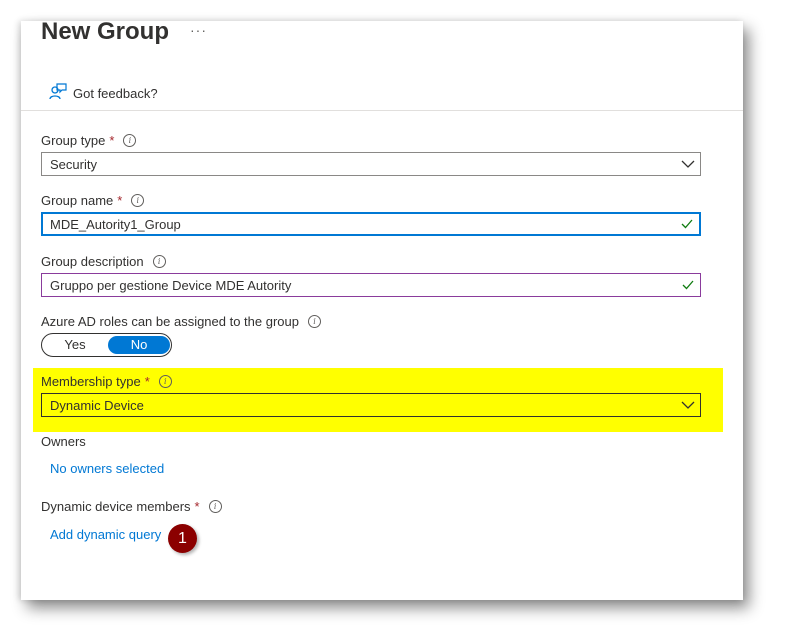 This screenshot has height=643, width=785. I want to click on page-title: New Group, so click(105, 31).